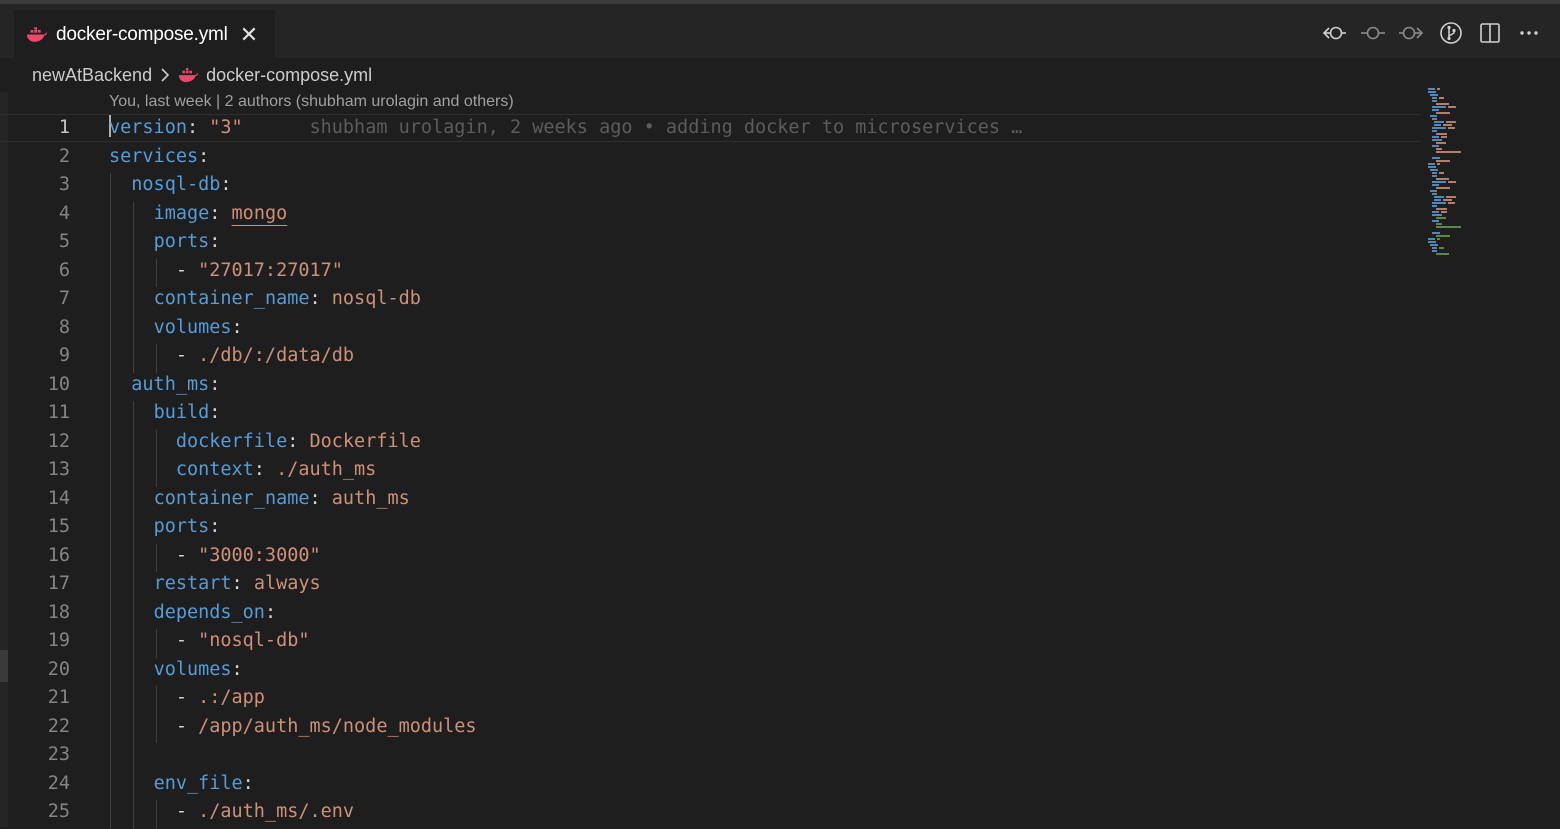 Image resolution: width=1560 pixels, height=829 pixels. I want to click on code-line: 7 container_name: nosql-db, so click(710, 299).